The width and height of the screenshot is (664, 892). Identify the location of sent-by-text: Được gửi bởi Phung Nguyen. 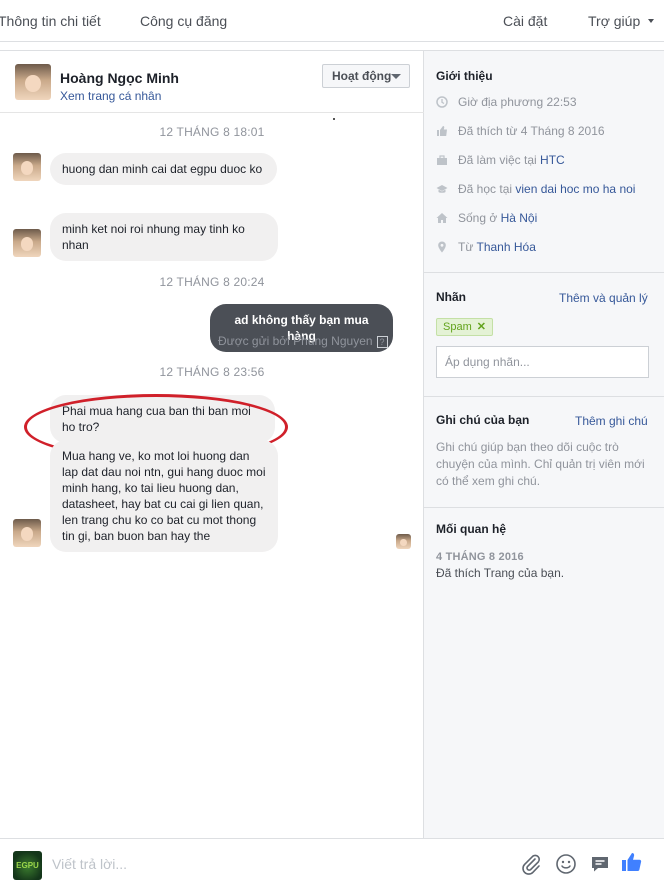
(295, 341).